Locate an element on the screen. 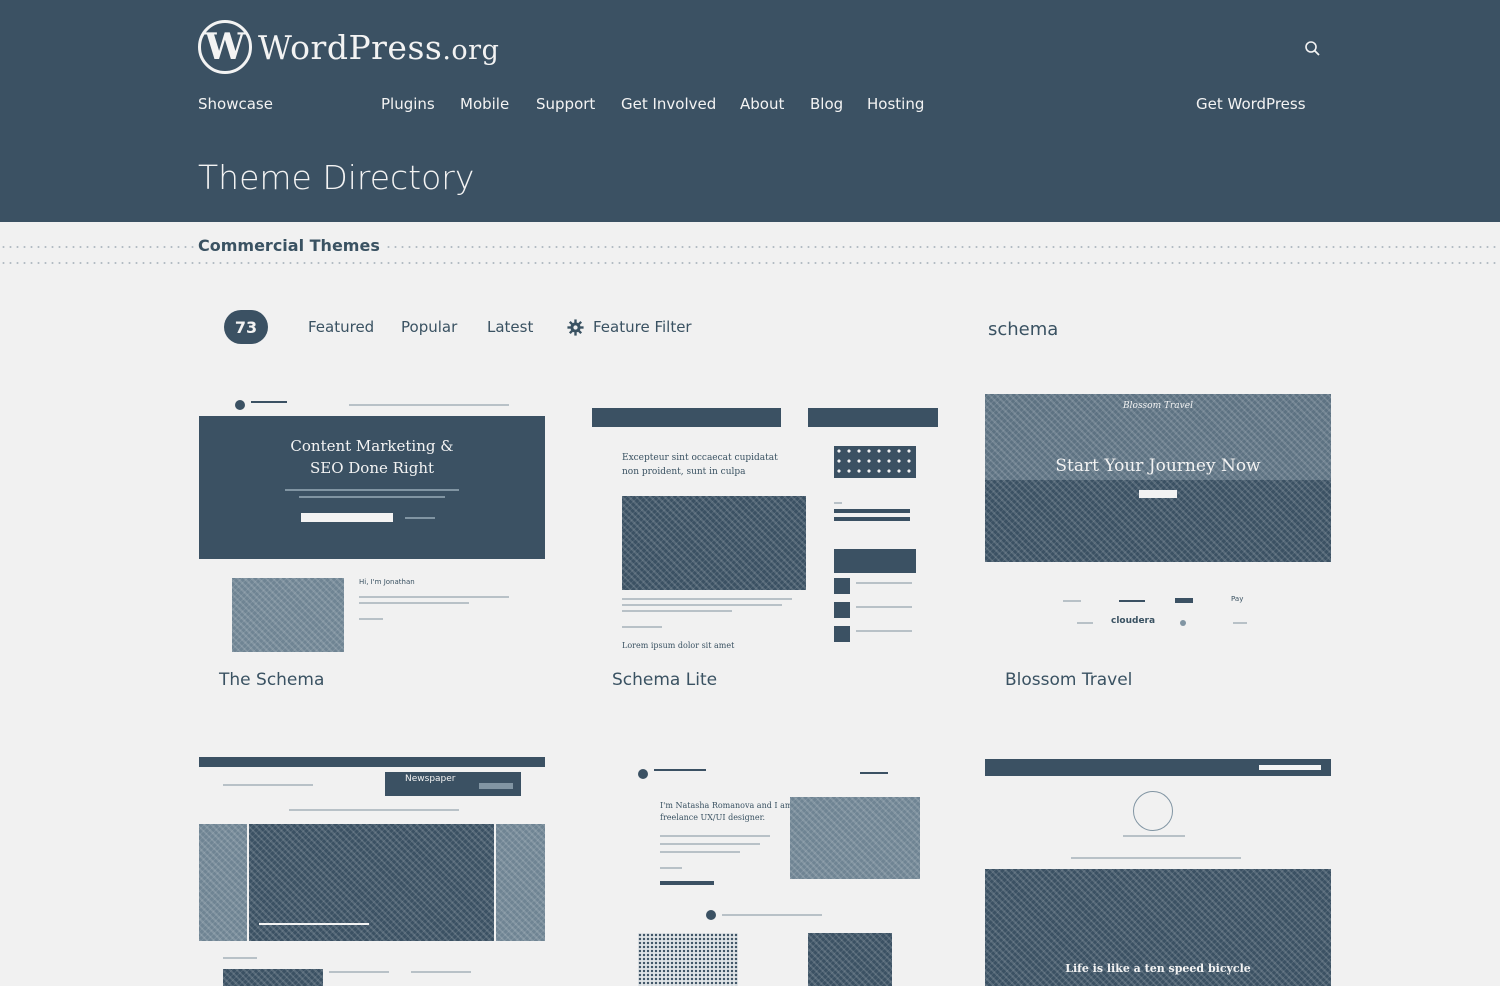 Image resolution: width=1500 pixels, height=986 pixels. theme-search-input is located at coordinates (1158, 329).